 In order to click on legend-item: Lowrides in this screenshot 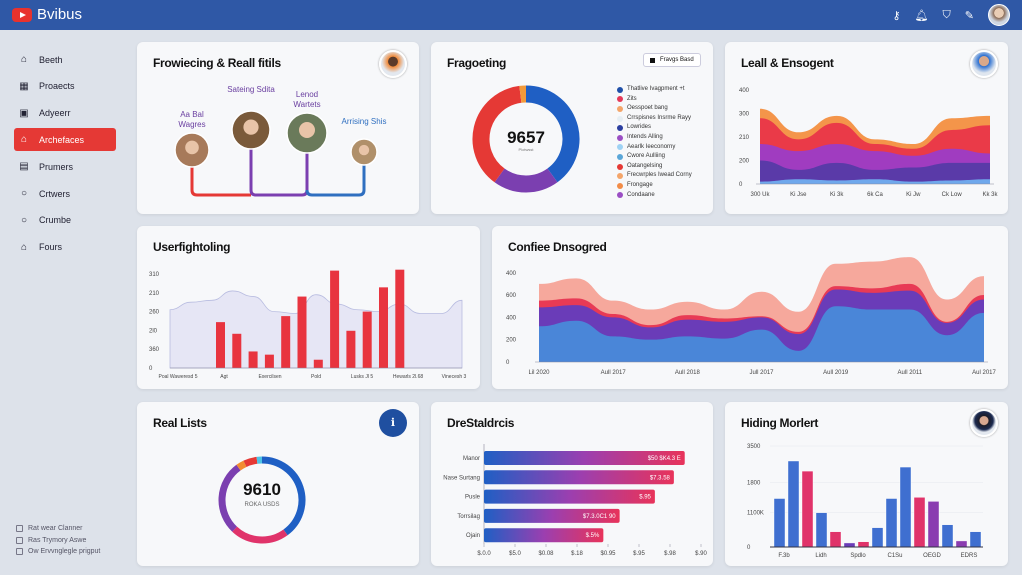, I will do `click(654, 128)`.